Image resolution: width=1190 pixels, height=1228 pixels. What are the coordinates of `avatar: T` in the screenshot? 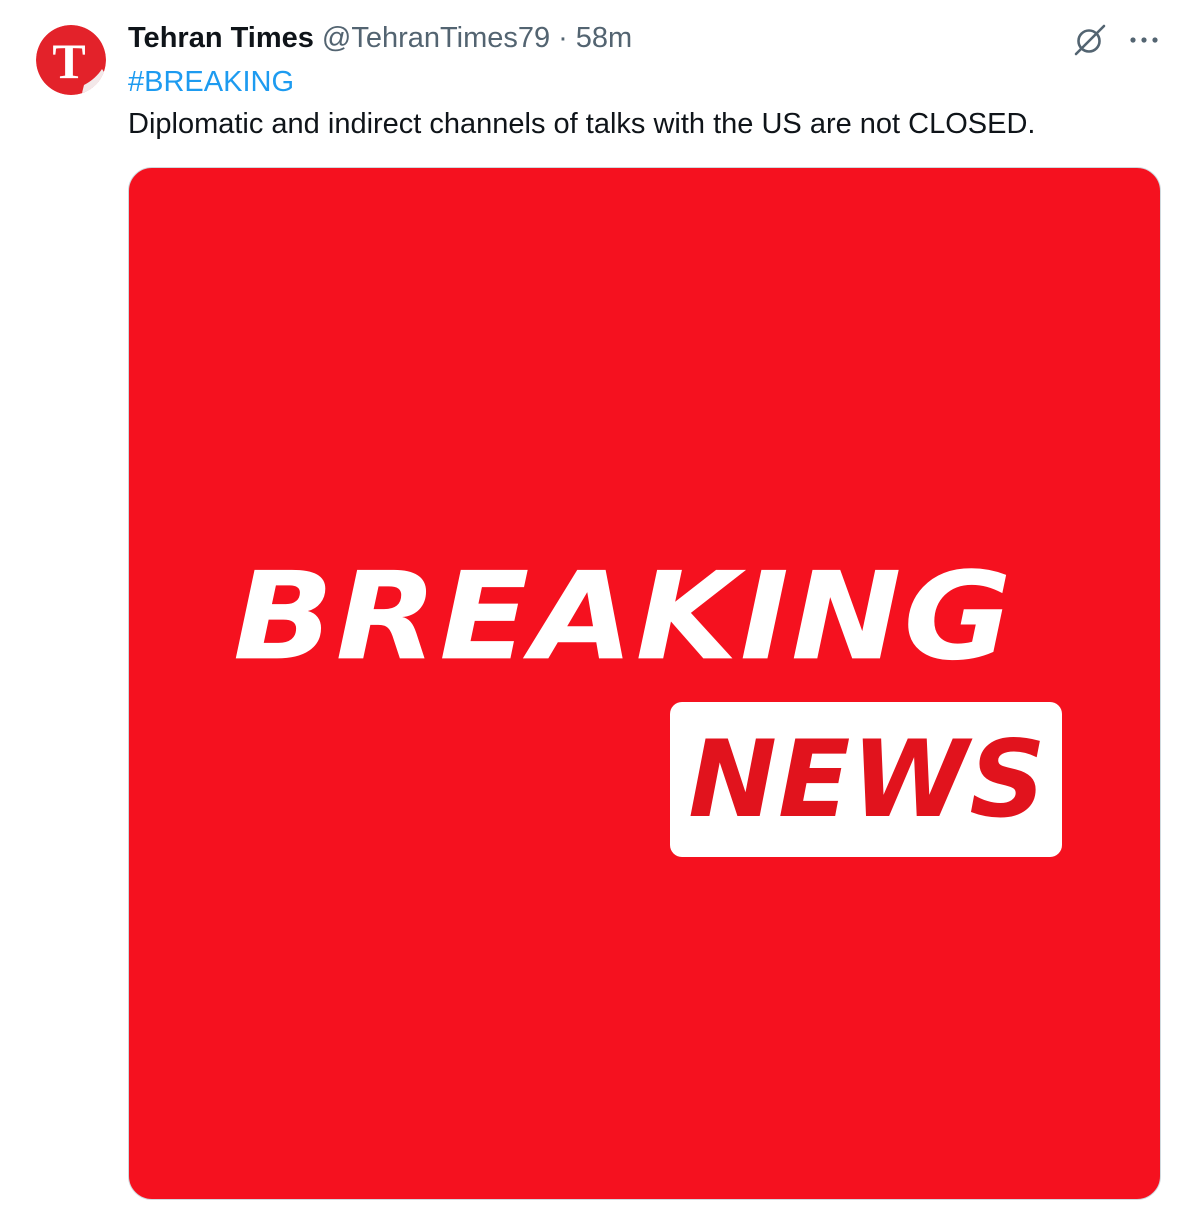 It's located at (71, 60).